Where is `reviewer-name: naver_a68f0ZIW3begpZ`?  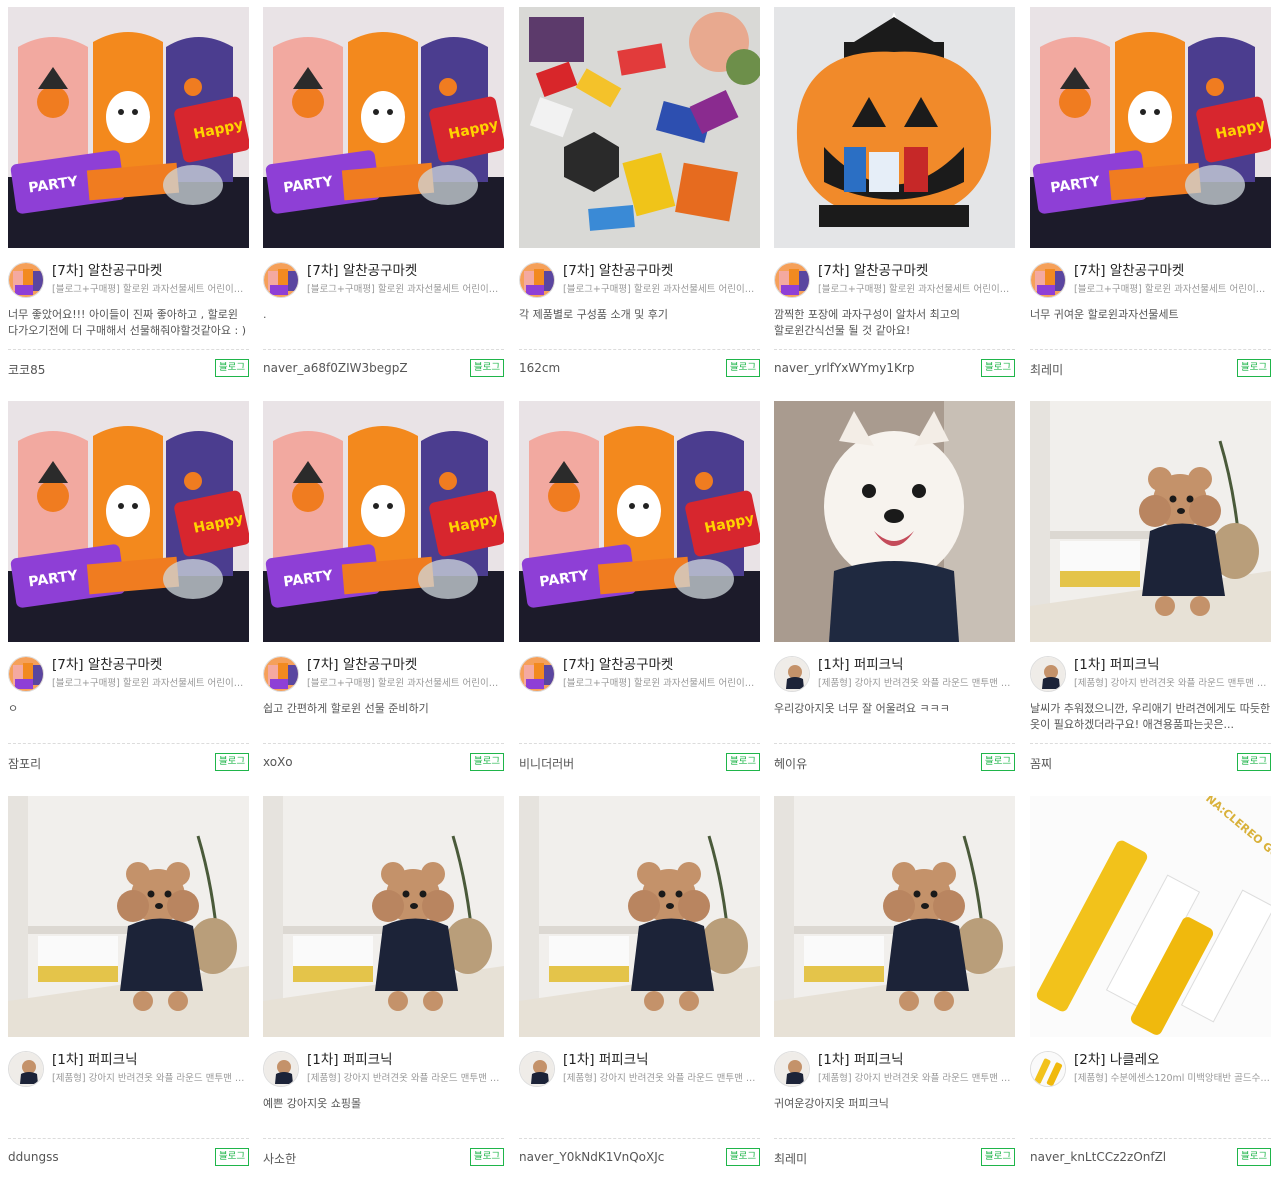
reviewer-name: naver_a68f0ZIW3begpZ is located at coordinates (335, 368).